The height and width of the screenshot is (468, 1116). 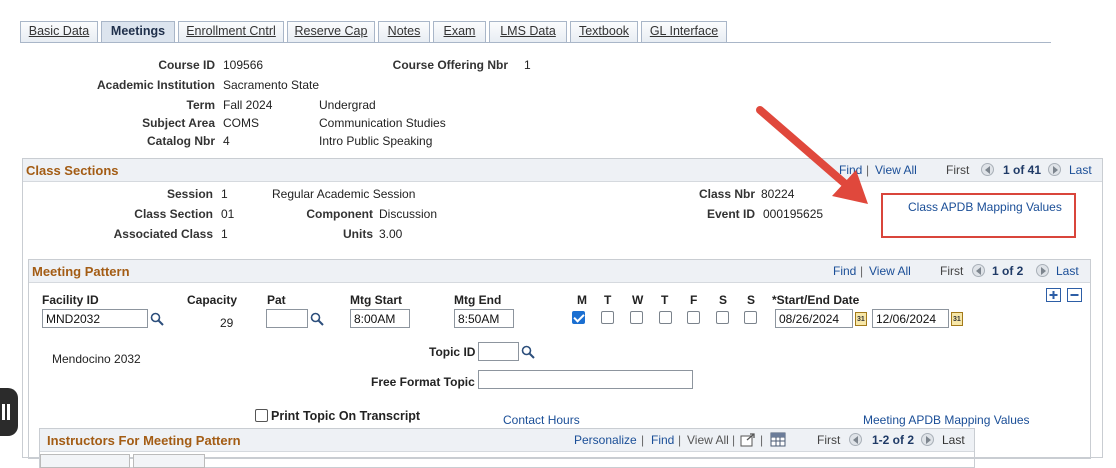 What do you see at coordinates (271, 85) in the screenshot?
I see `institution-value: Sacramento State` at bounding box center [271, 85].